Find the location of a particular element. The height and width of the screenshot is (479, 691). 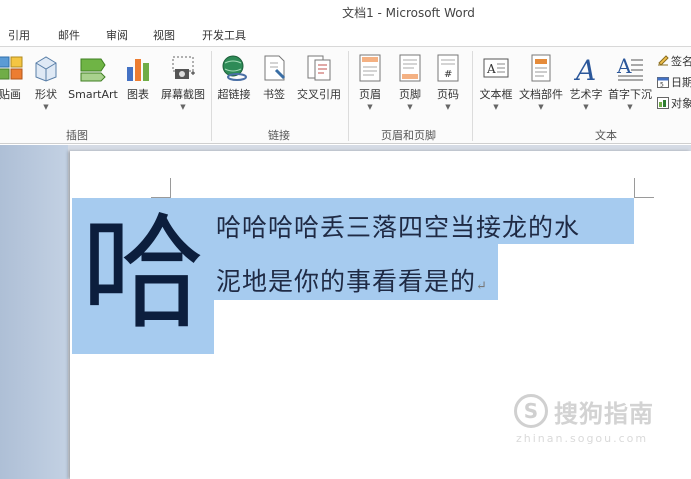

chart-button: 图表 is located at coordinates (138, 77).